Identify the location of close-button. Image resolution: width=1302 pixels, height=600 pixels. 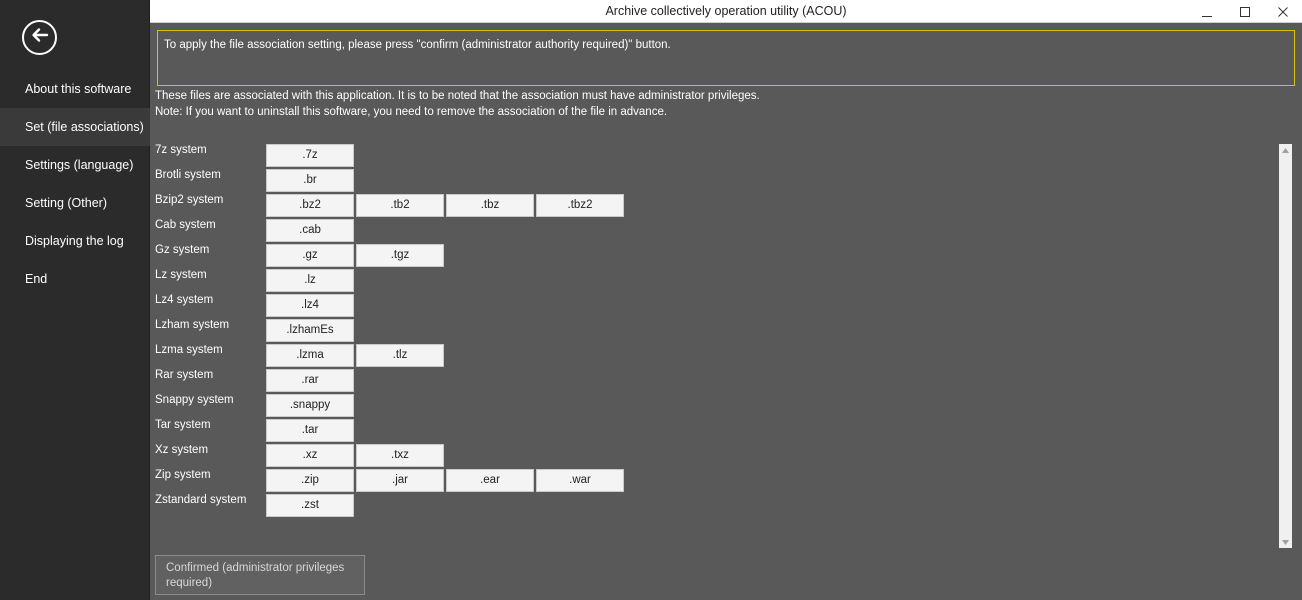
(1283, 11).